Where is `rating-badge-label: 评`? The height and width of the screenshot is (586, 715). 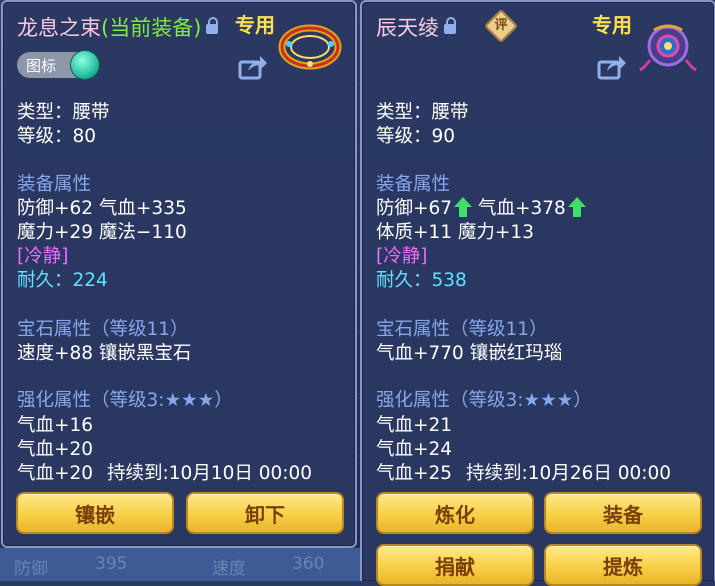 rating-badge-label: 评 is located at coordinates (501, 25).